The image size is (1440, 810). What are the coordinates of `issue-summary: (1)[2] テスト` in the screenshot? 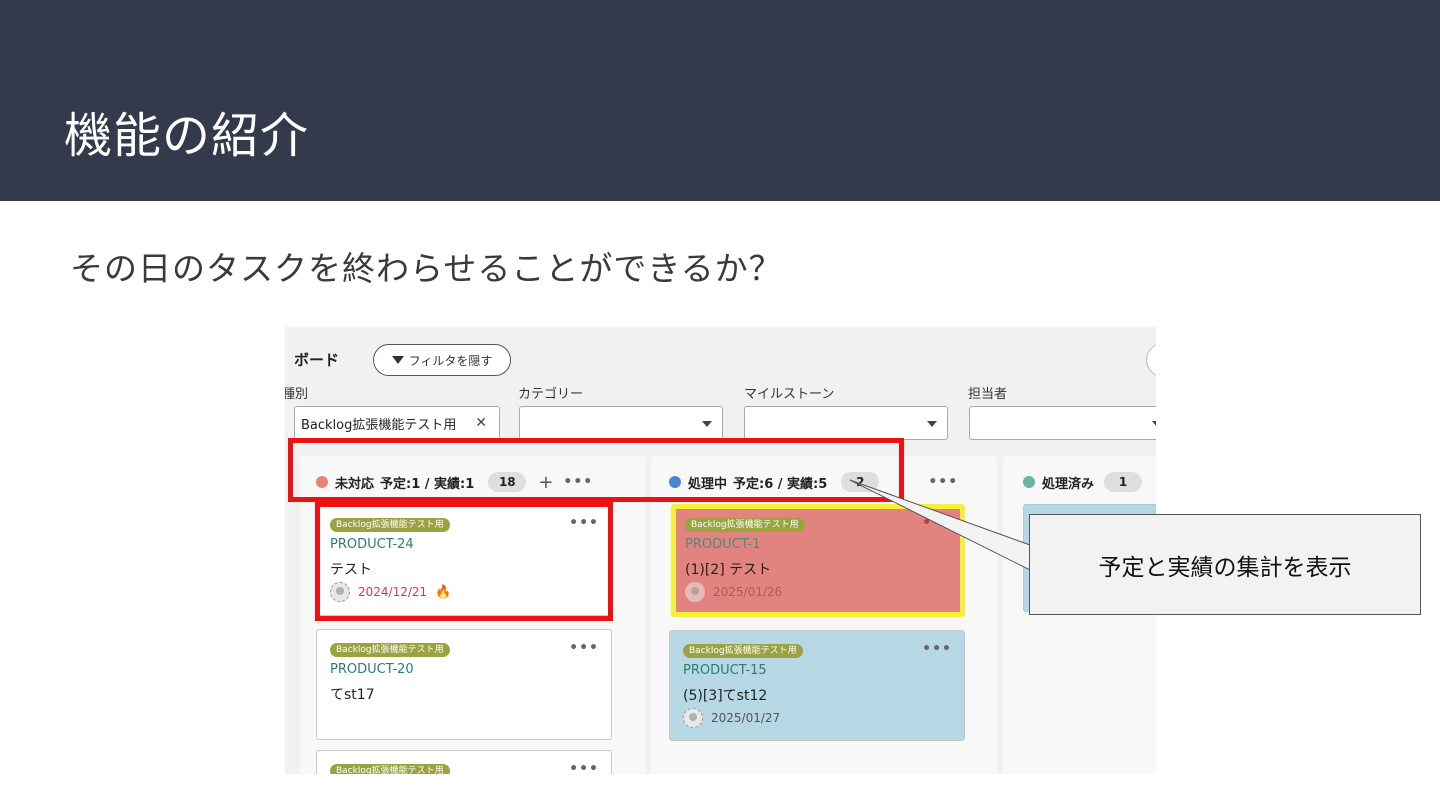 It's located at (728, 570).